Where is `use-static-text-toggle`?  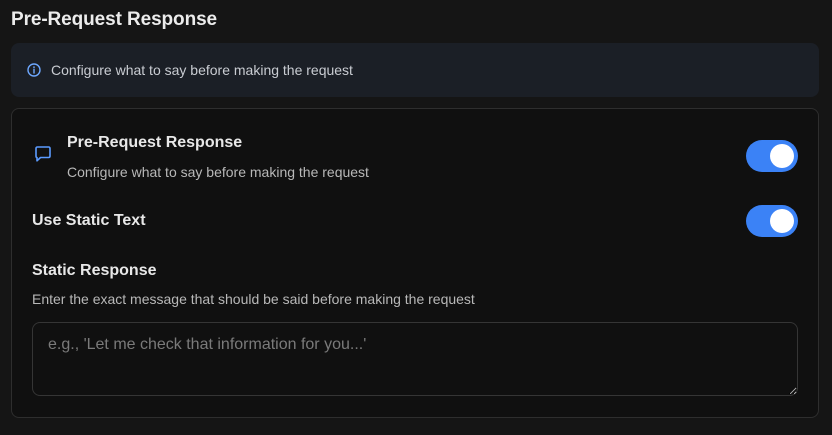
use-static-text-toggle is located at coordinates (772, 221).